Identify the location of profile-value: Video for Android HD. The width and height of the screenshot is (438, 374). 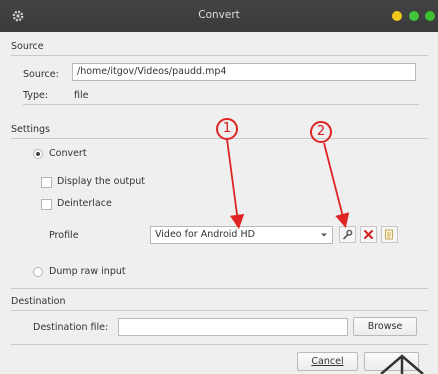
(205, 234).